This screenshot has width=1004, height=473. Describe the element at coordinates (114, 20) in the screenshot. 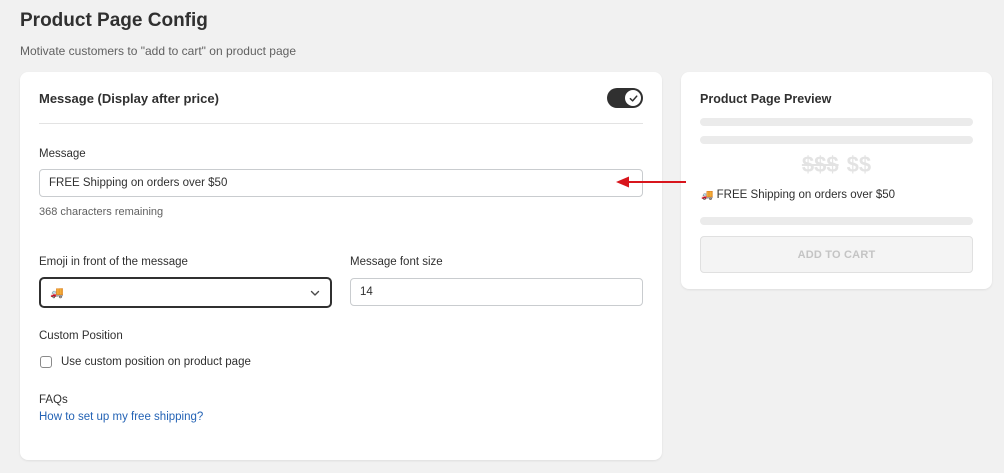

I see `page-title: Product Page Config` at that location.